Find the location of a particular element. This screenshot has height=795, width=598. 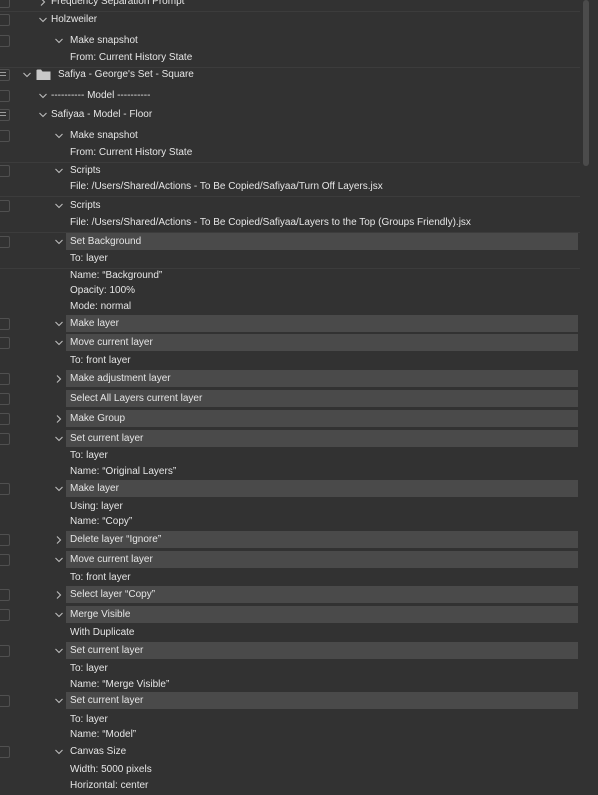

action-step-row: Make Group is located at coordinates (290, 418).